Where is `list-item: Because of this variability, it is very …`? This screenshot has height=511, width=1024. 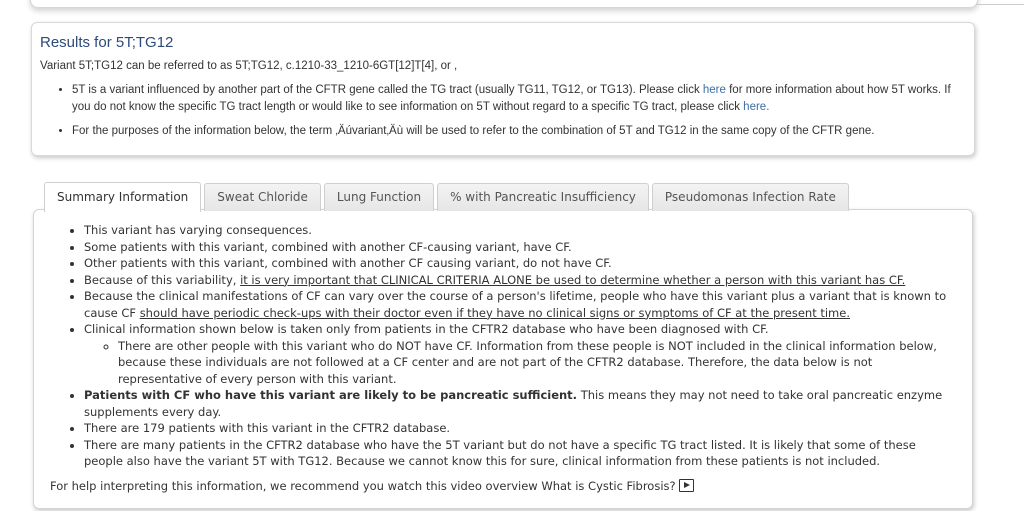 list-item: Because of this variability, it is very … is located at coordinates (520, 280).